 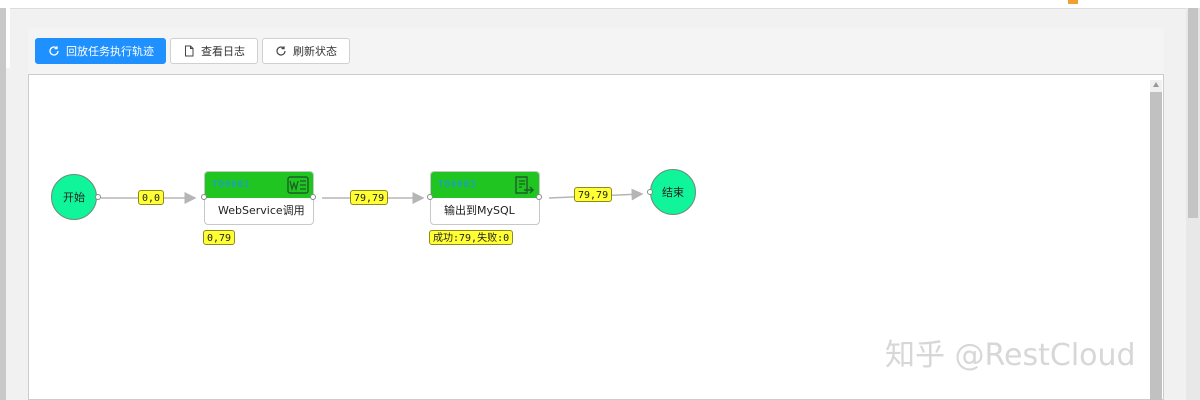 I want to click on task-code: T00003, so click(x=457, y=185).